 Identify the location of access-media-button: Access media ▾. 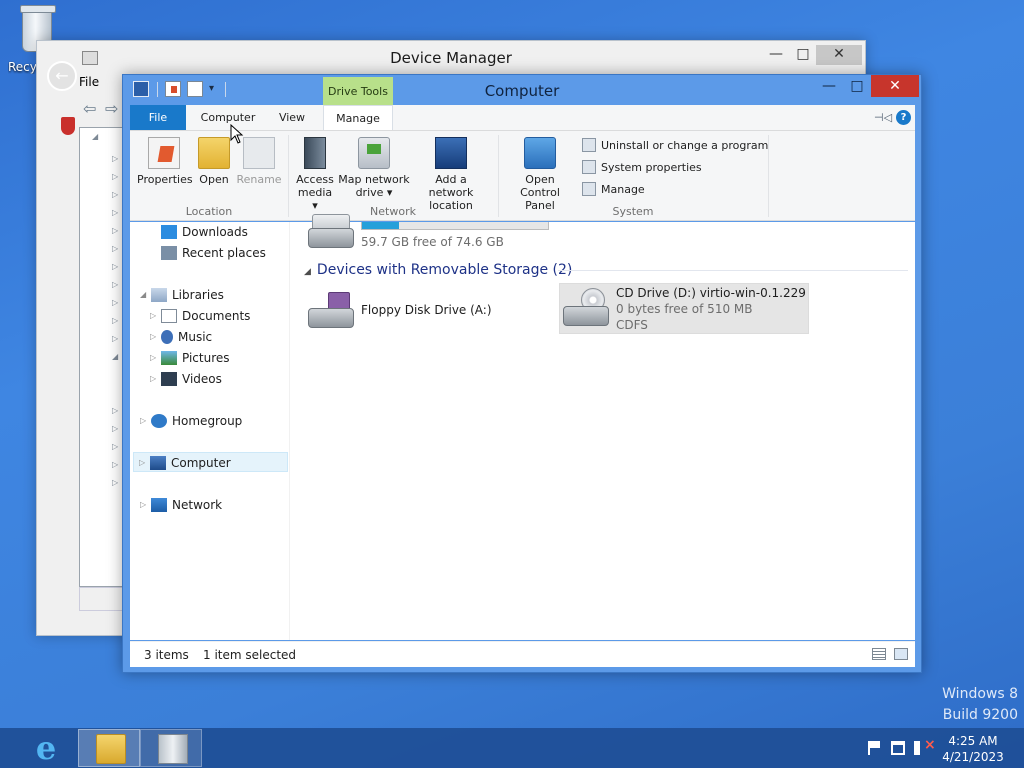
(315, 174).